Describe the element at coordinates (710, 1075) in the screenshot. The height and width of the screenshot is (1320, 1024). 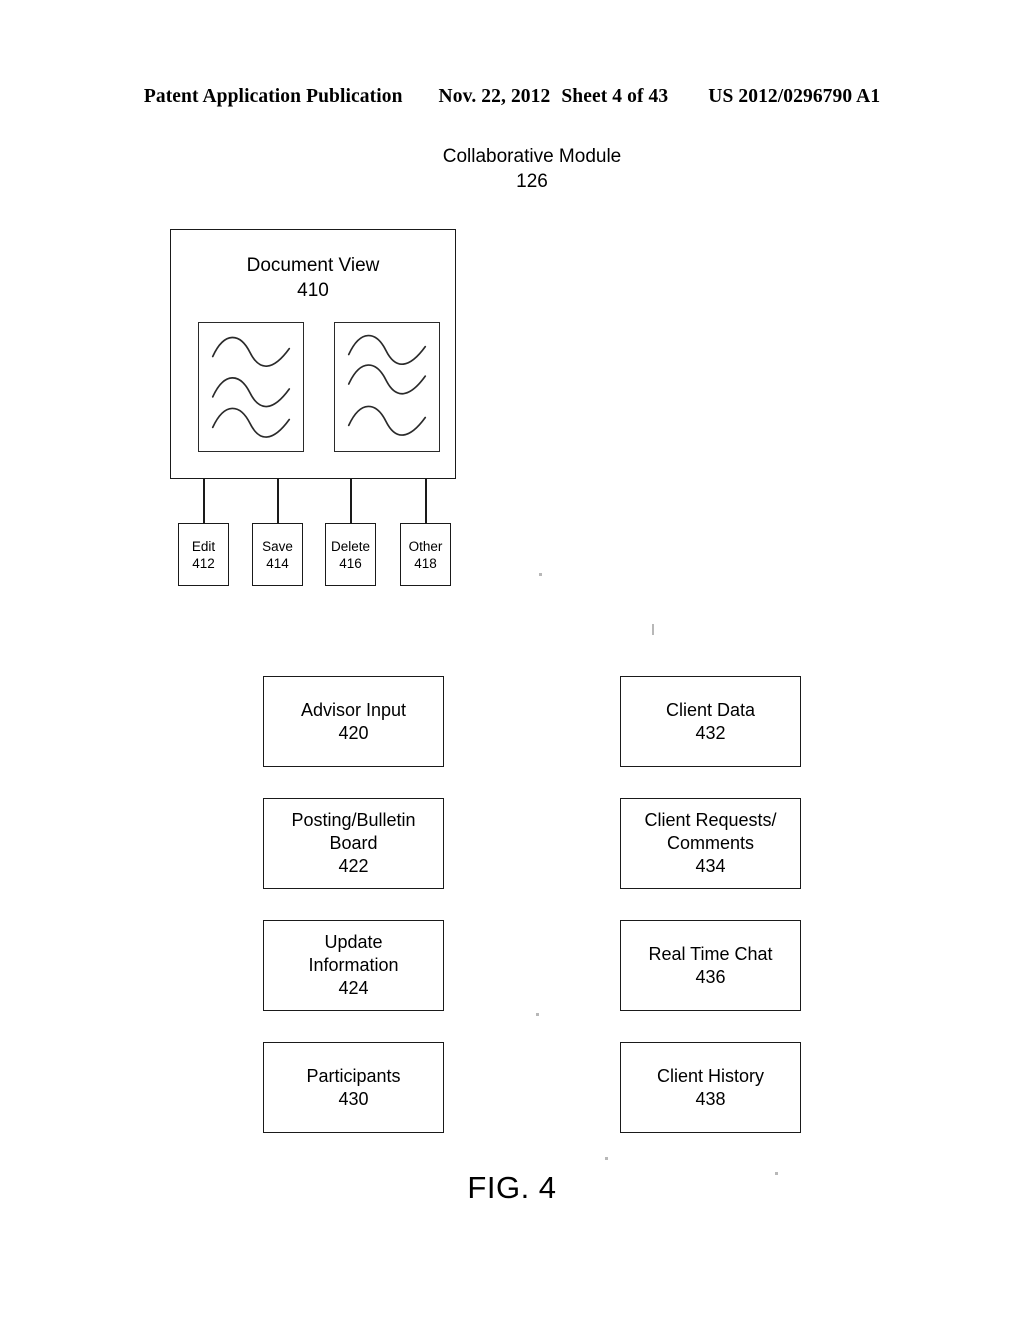
I see `panel-label-client-history: Client History` at that location.